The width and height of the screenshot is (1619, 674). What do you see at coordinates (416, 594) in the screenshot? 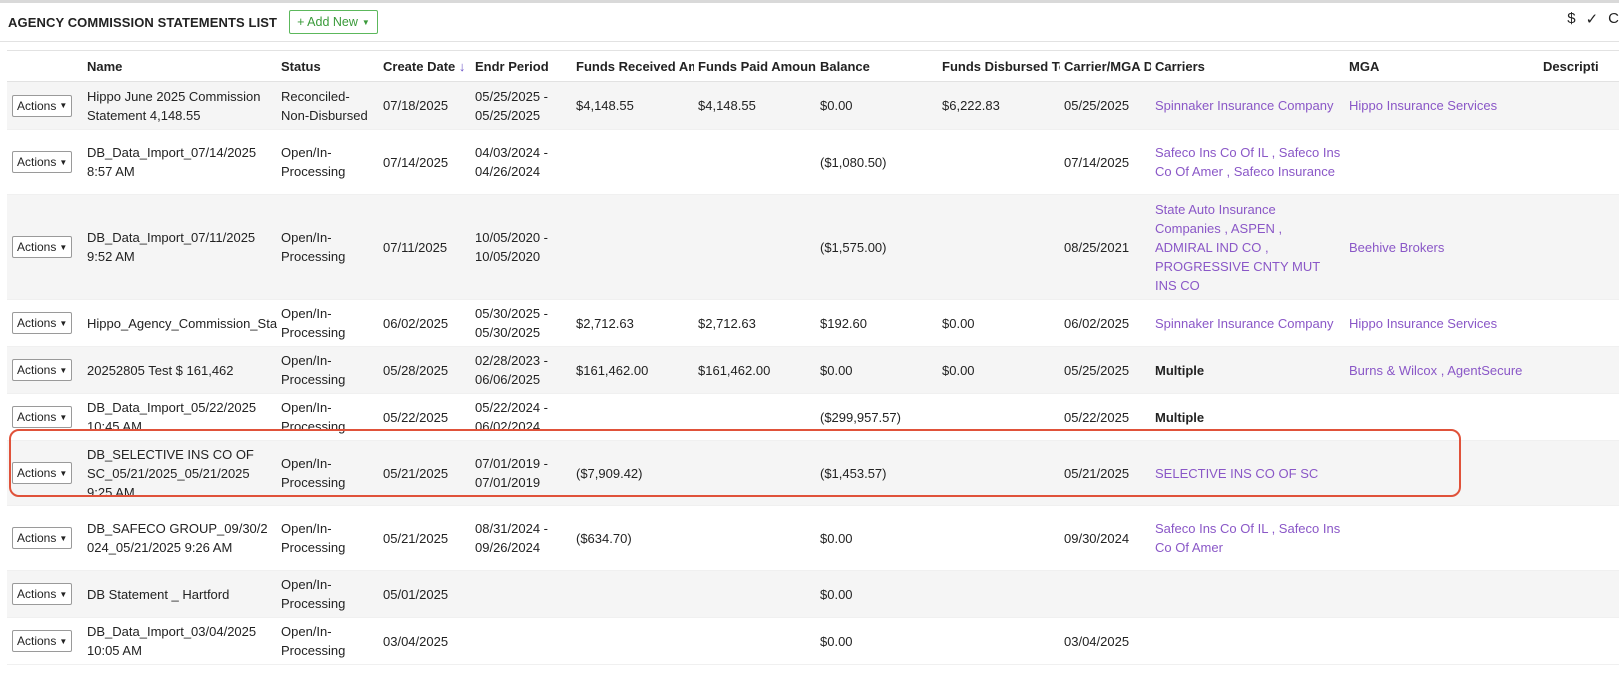
I see `create-date-cell: 05/01/2025` at bounding box center [416, 594].